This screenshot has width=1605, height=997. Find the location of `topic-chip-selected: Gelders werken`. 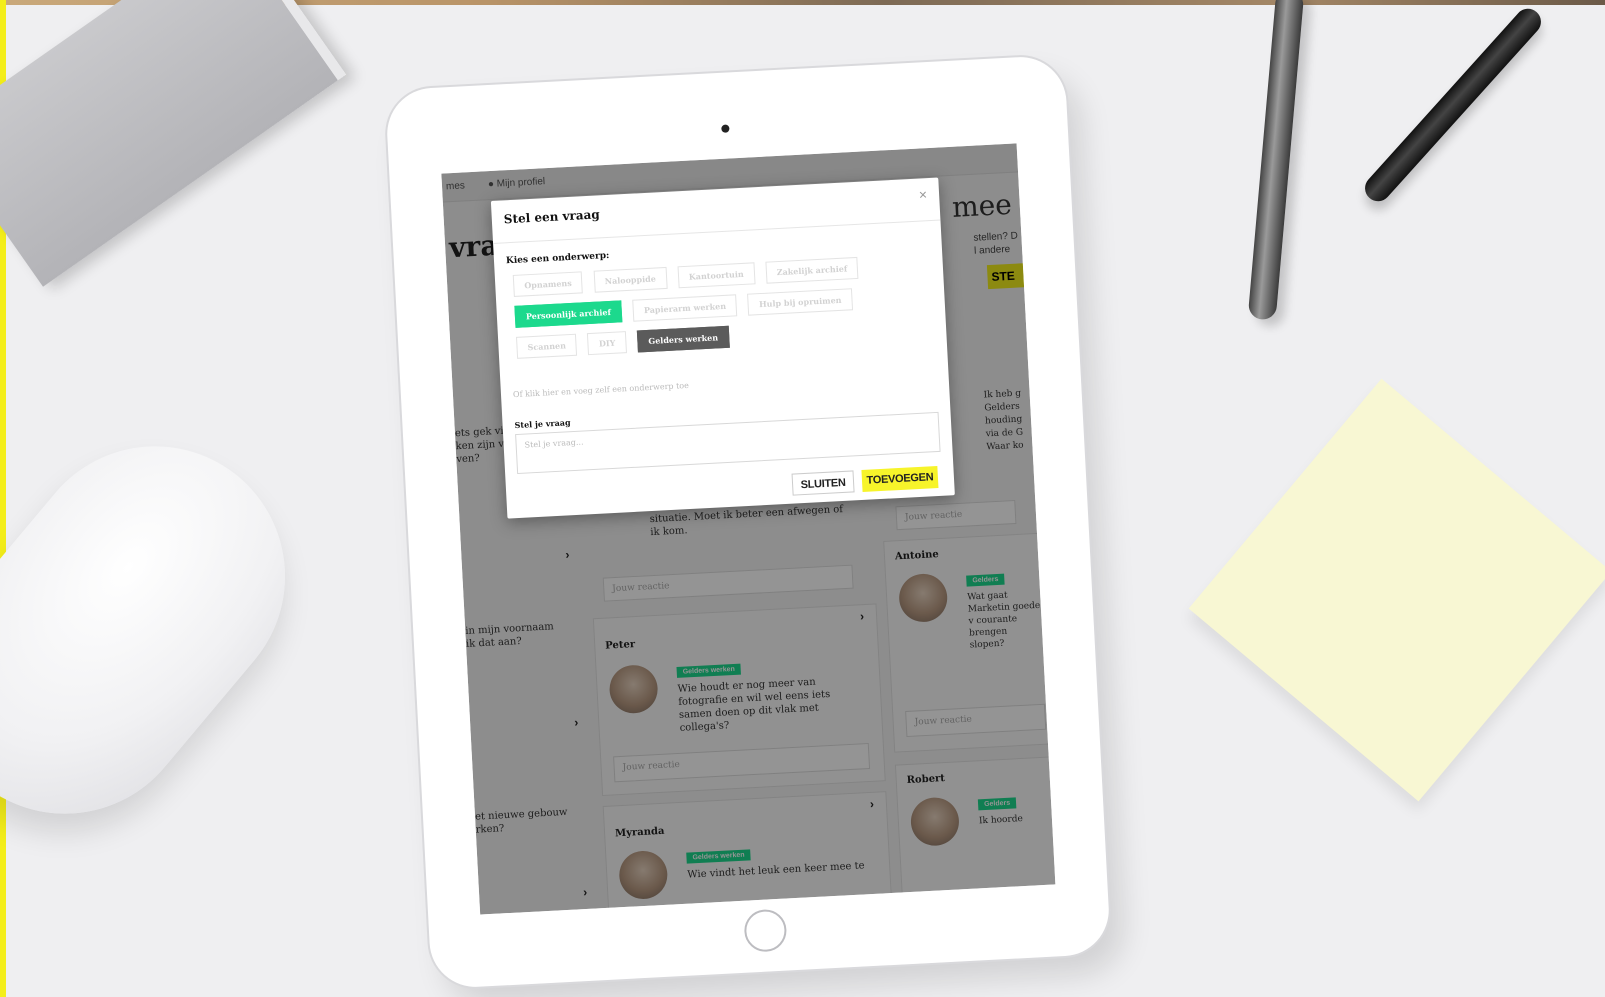

topic-chip-selected: Gelders werken is located at coordinates (683, 339).